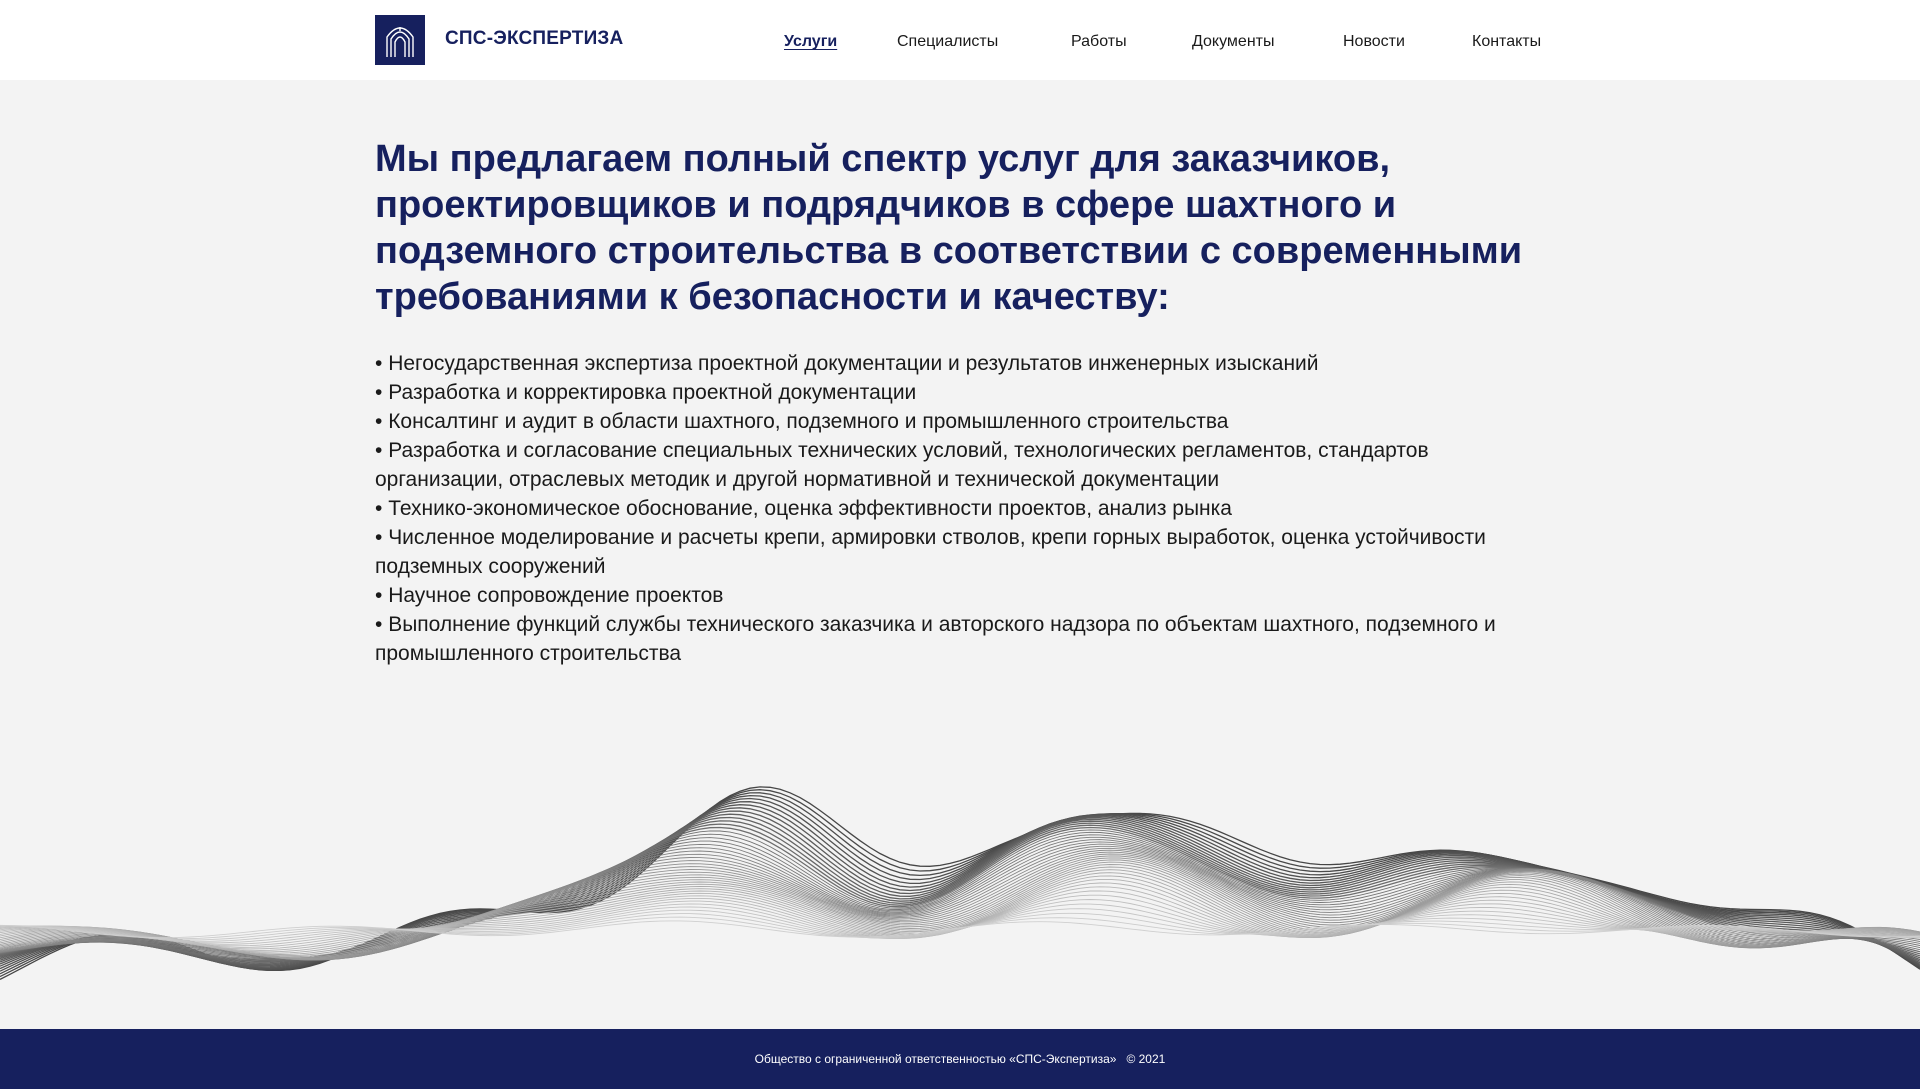 This screenshot has height=1089, width=1920. I want to click on nav-item-services: Услуги, so click(810, 42).